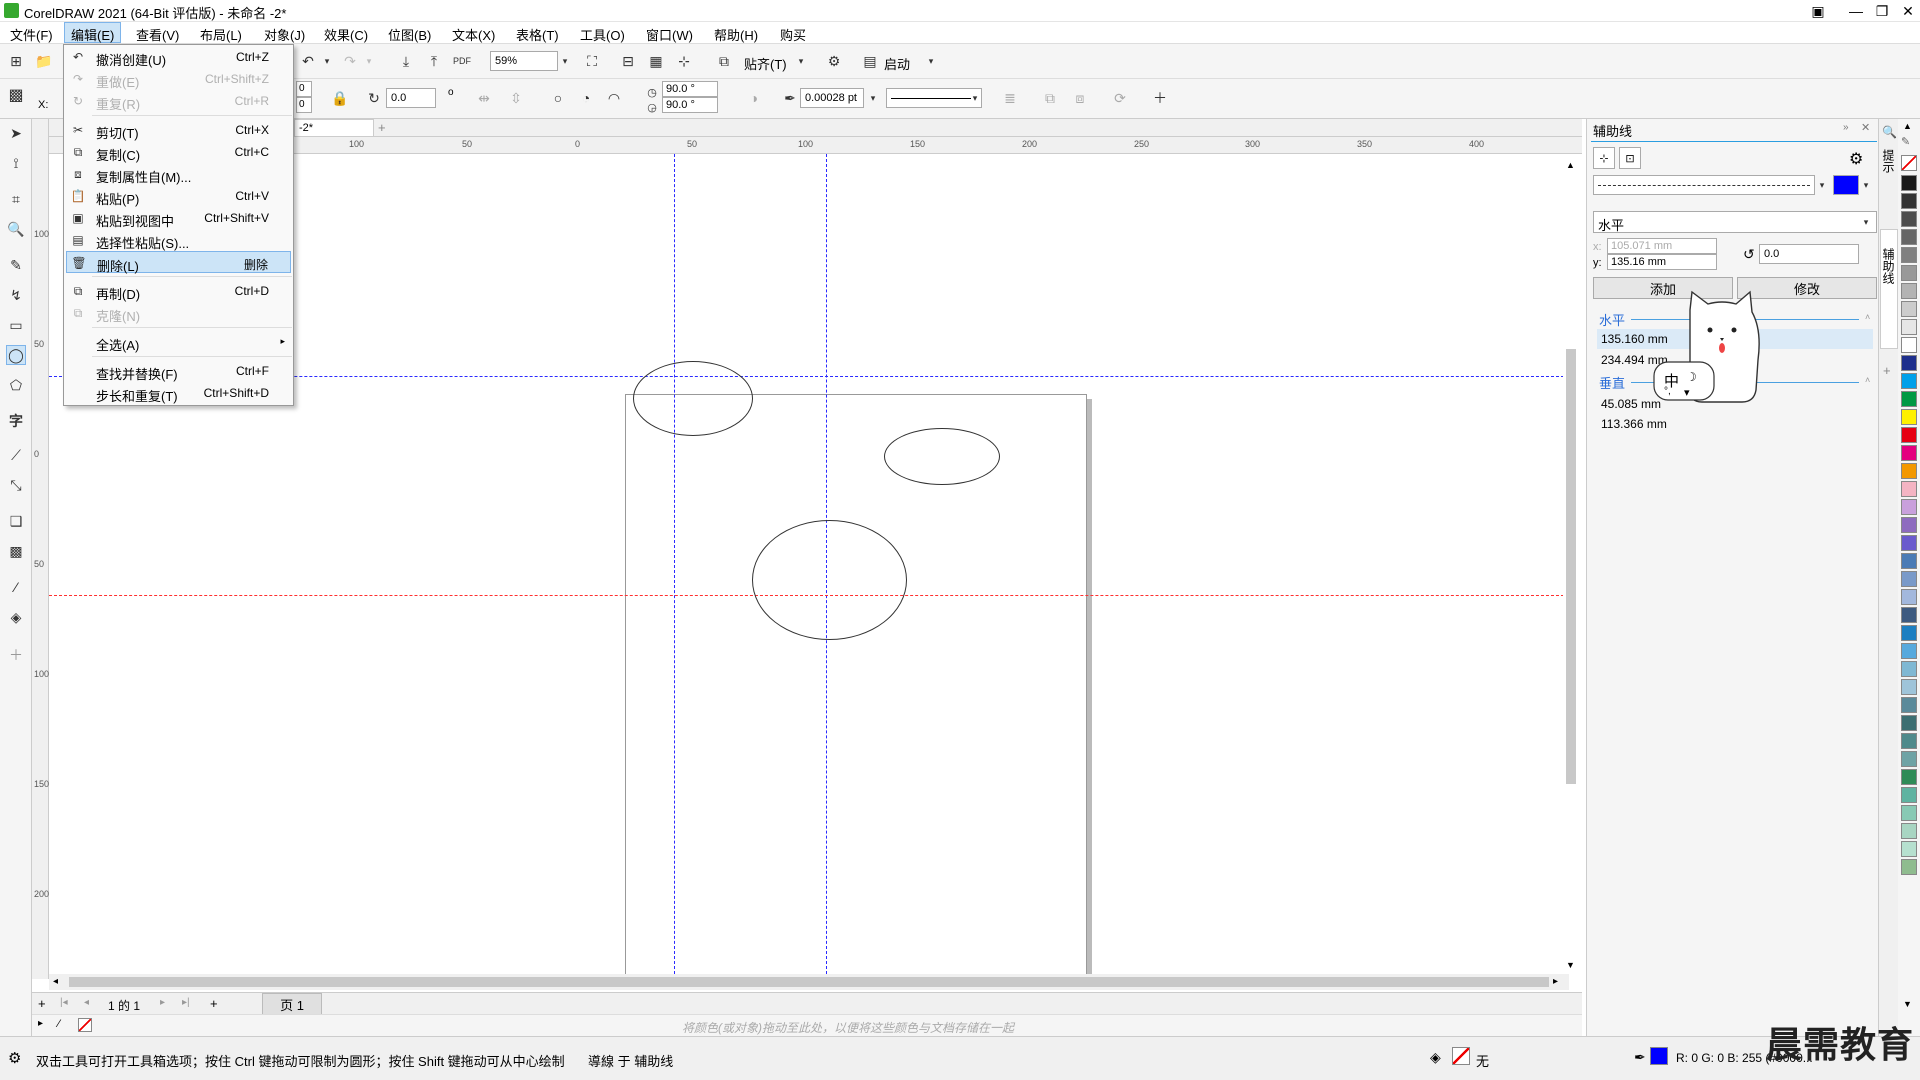 This screenshot has width=1920, height=1080. I want to click on scroll-down-icon: ▼, so click(1570, 965).